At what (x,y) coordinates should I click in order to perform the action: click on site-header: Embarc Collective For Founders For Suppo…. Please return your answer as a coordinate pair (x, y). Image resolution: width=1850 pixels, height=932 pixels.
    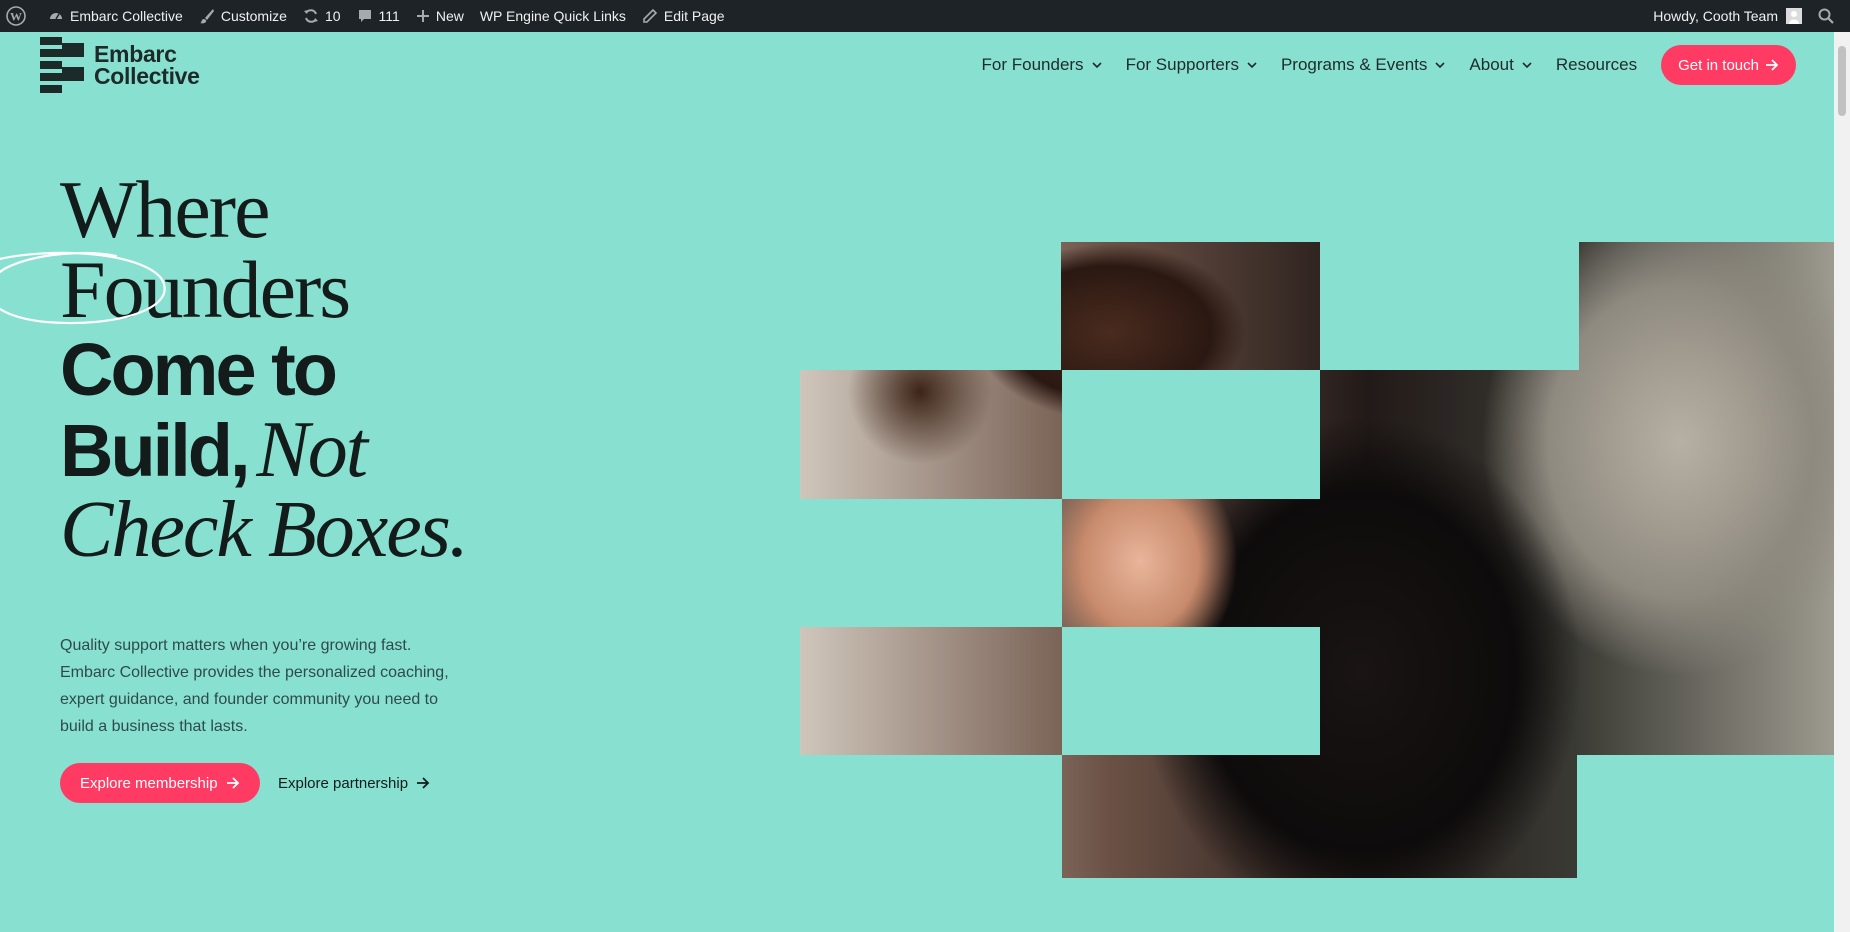
    Looking at the image, I should click on (917, 65).